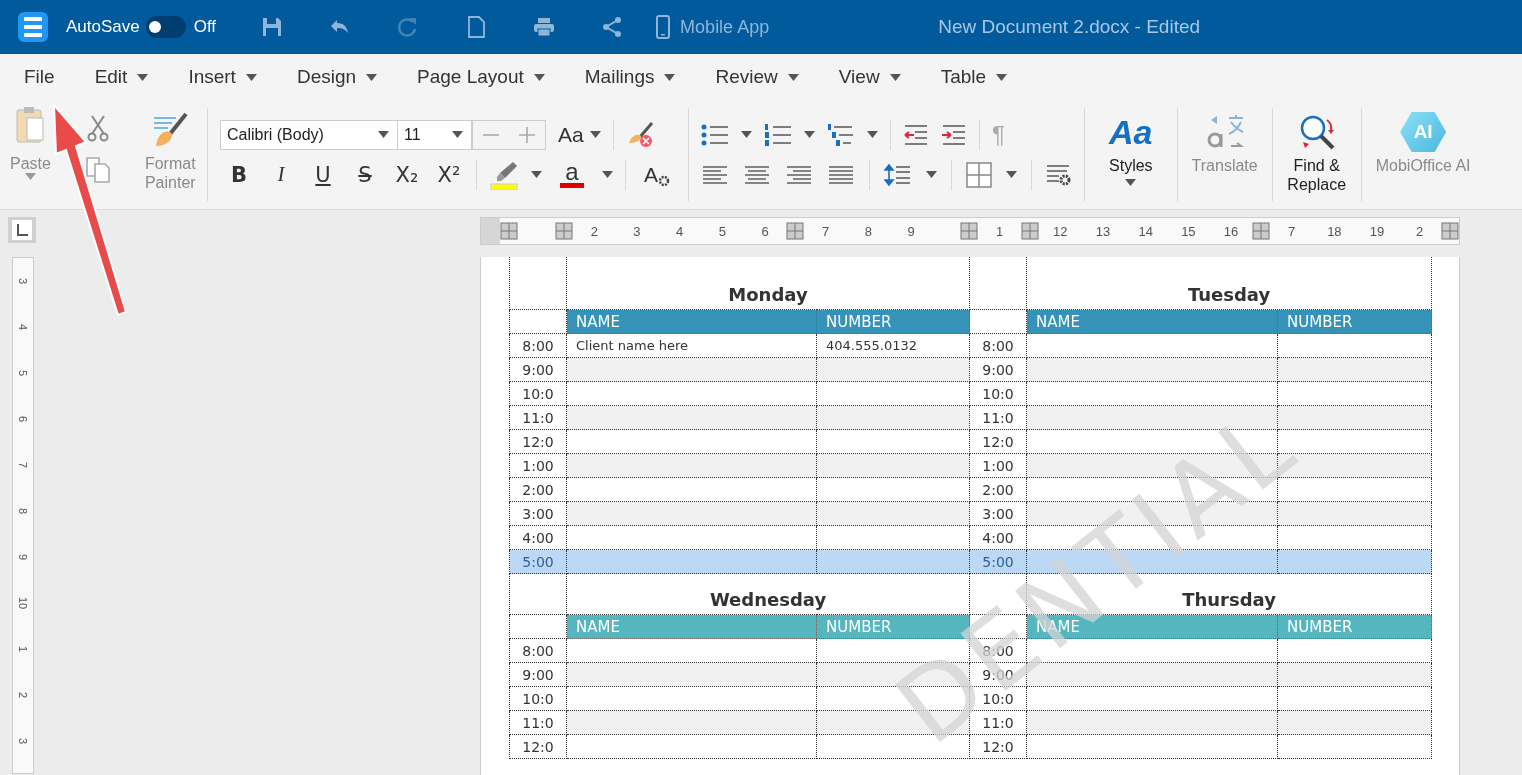  What do you see at coordinates (974, 77) in the screenshot?
I see `menu-item: Table` at bounding box center [974, 77].